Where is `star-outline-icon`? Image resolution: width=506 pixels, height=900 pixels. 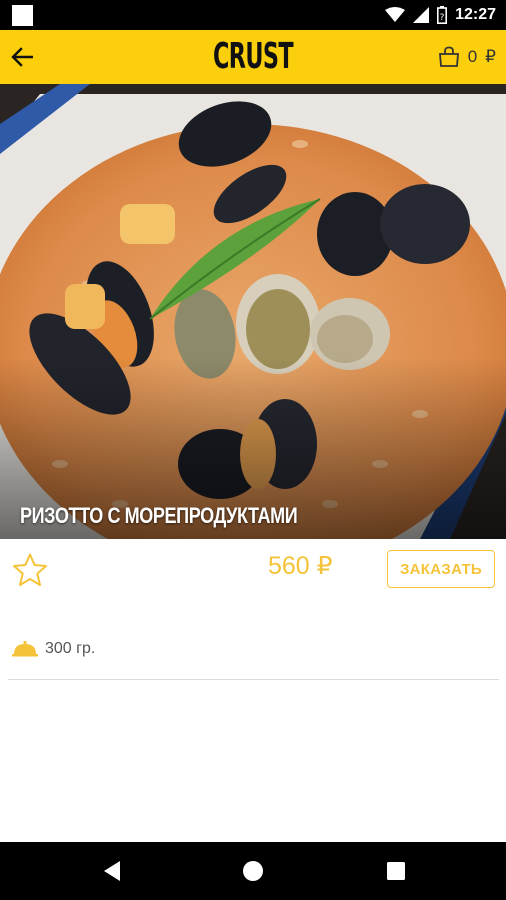
star-outline-icon is located at coordinates (30, 569).